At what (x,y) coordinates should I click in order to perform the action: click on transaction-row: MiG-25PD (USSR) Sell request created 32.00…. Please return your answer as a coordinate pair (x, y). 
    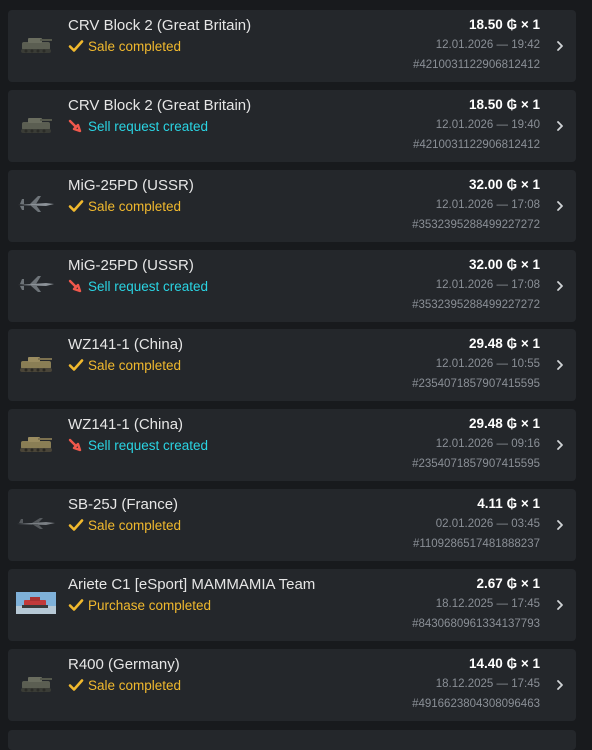
    Looking at the image, I should click on (292, 286).